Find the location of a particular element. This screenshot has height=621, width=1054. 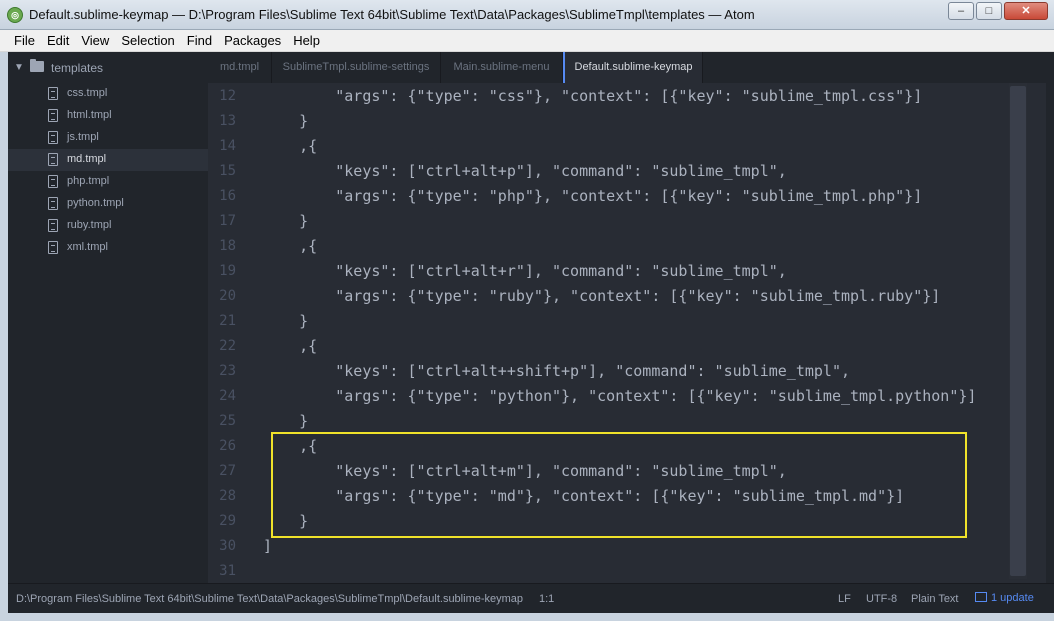

line-number: 15 is located at coordinates (227, 171).